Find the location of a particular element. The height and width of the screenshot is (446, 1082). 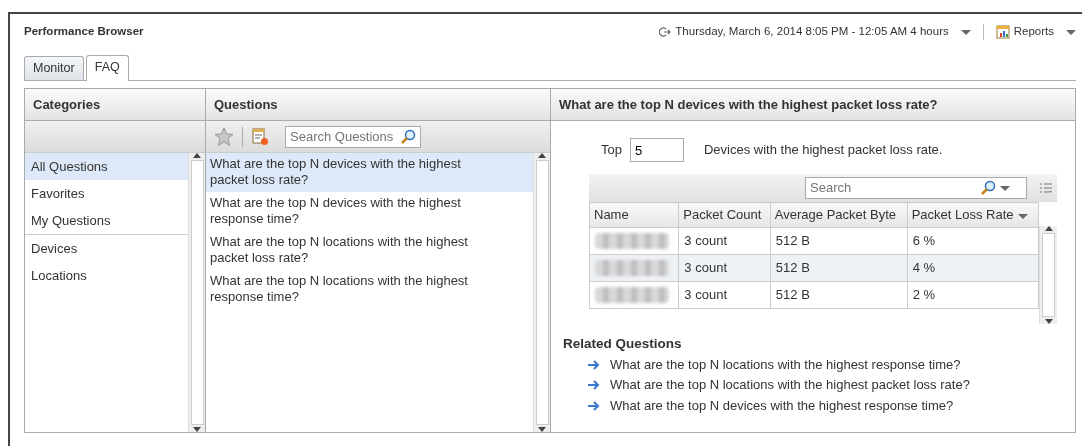

reports-dropdown: Reports is located at coordinates (1035, 32).